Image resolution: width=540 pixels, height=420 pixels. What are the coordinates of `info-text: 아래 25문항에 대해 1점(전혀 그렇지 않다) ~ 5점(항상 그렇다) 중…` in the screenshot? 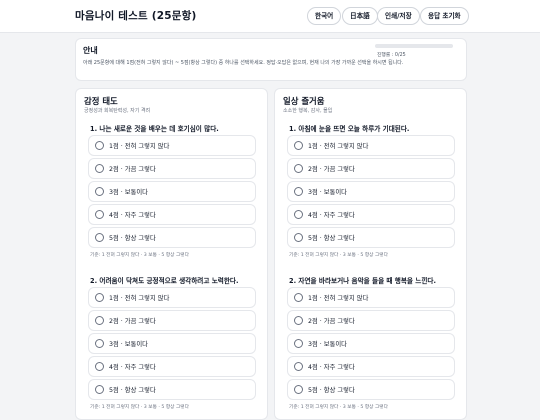 It's located at (243, 63).